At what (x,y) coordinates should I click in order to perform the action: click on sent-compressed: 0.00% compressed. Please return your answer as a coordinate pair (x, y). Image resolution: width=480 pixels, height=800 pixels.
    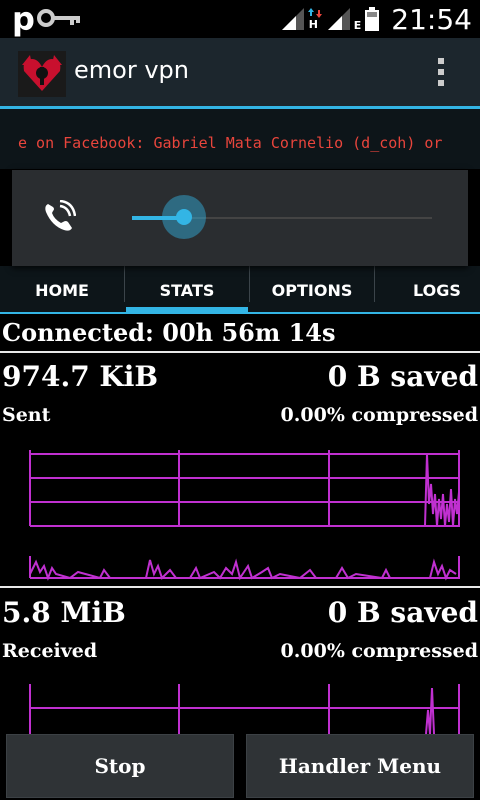
    Looking at the image, I should click on (379, 415).